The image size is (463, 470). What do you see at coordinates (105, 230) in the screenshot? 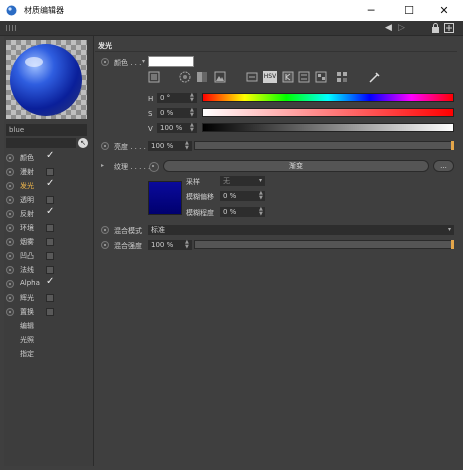
I see `mix-mode-radio` at bounding box center [105, 230].